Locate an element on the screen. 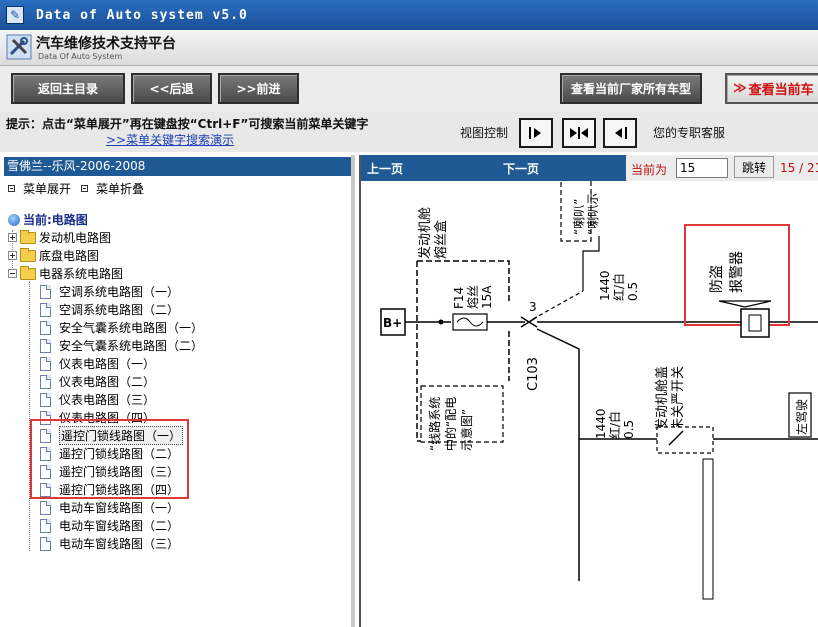 The width and height of the screenshot is (818, 627). tree-folder-label: 发动机电路图 is located at coordinates (75, 238).